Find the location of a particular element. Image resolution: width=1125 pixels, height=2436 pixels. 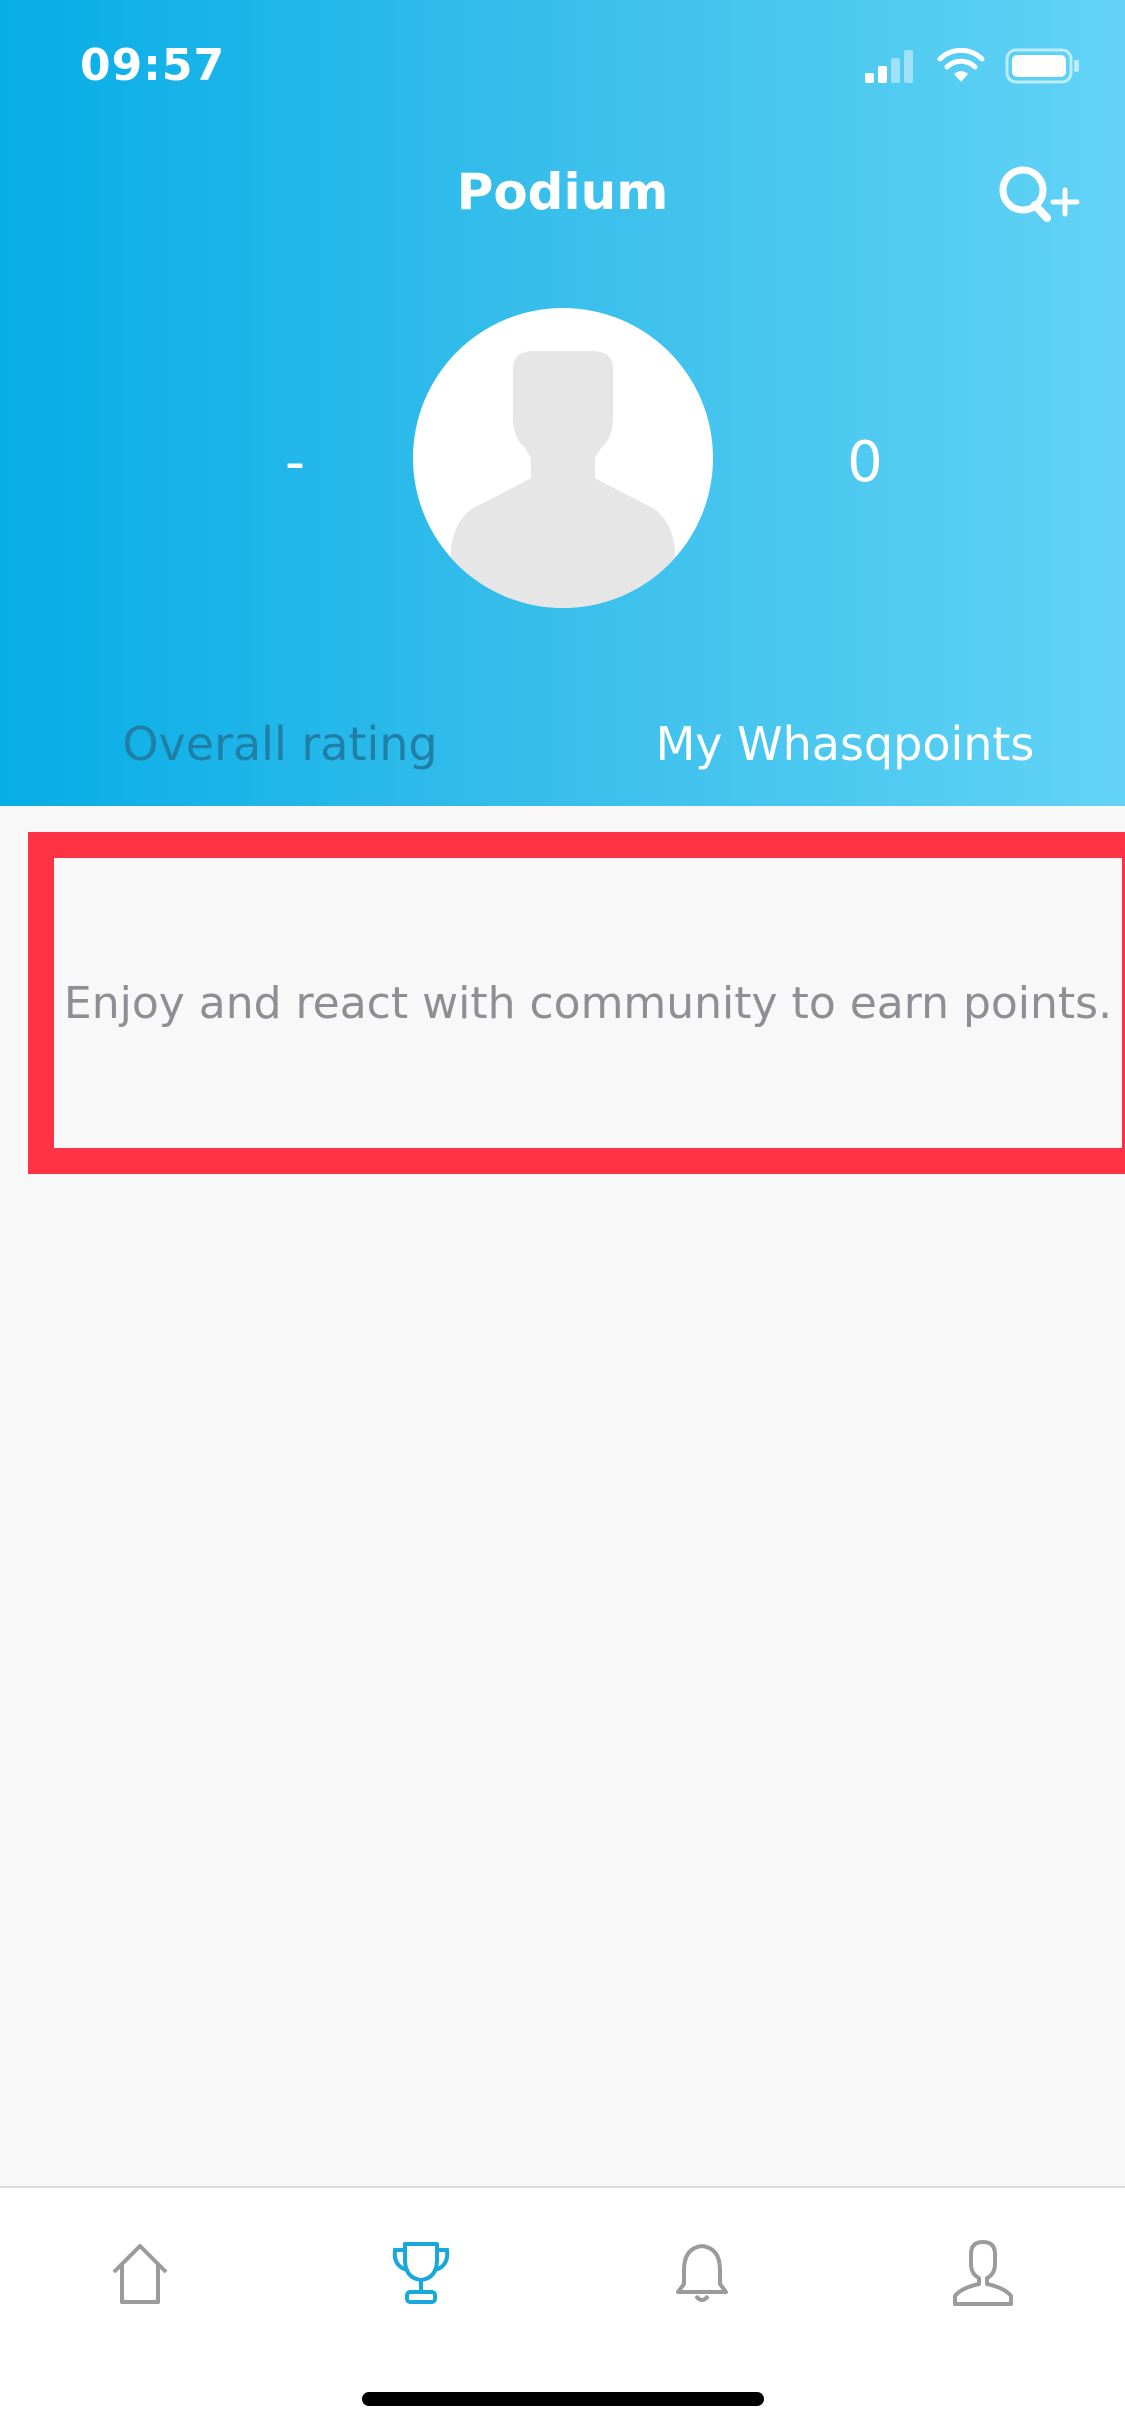

overall-rating-value: - is located at coordinates (295, 462).